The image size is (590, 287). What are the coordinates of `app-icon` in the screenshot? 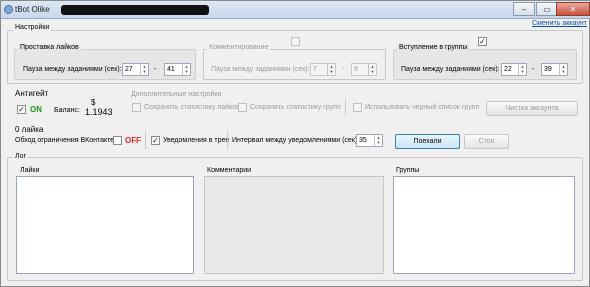 It's located at (8, 9).